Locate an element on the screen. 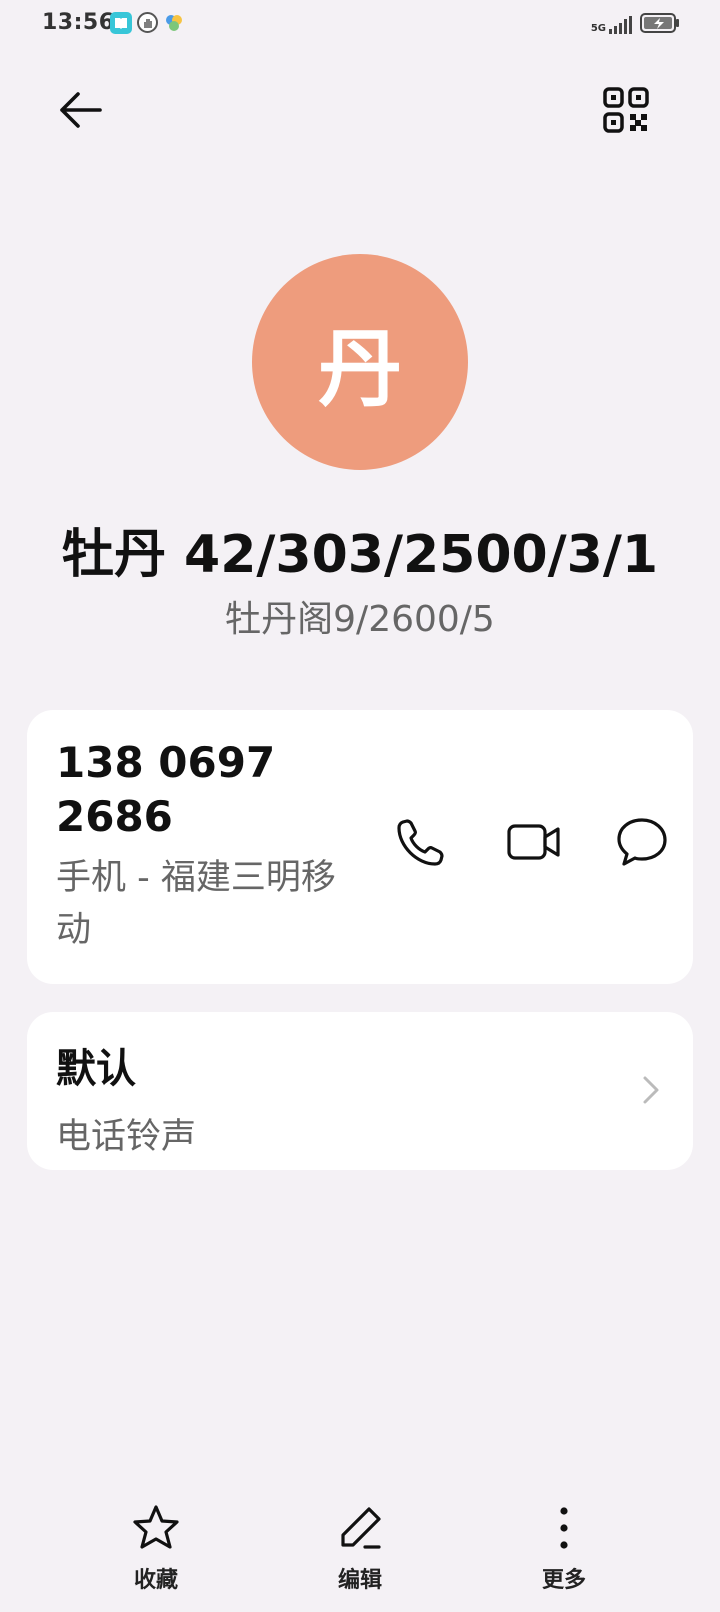 This screenshot has width=720, height=1612. ringtone-label: 电话铃声 is located at coordinates (126, 1137).